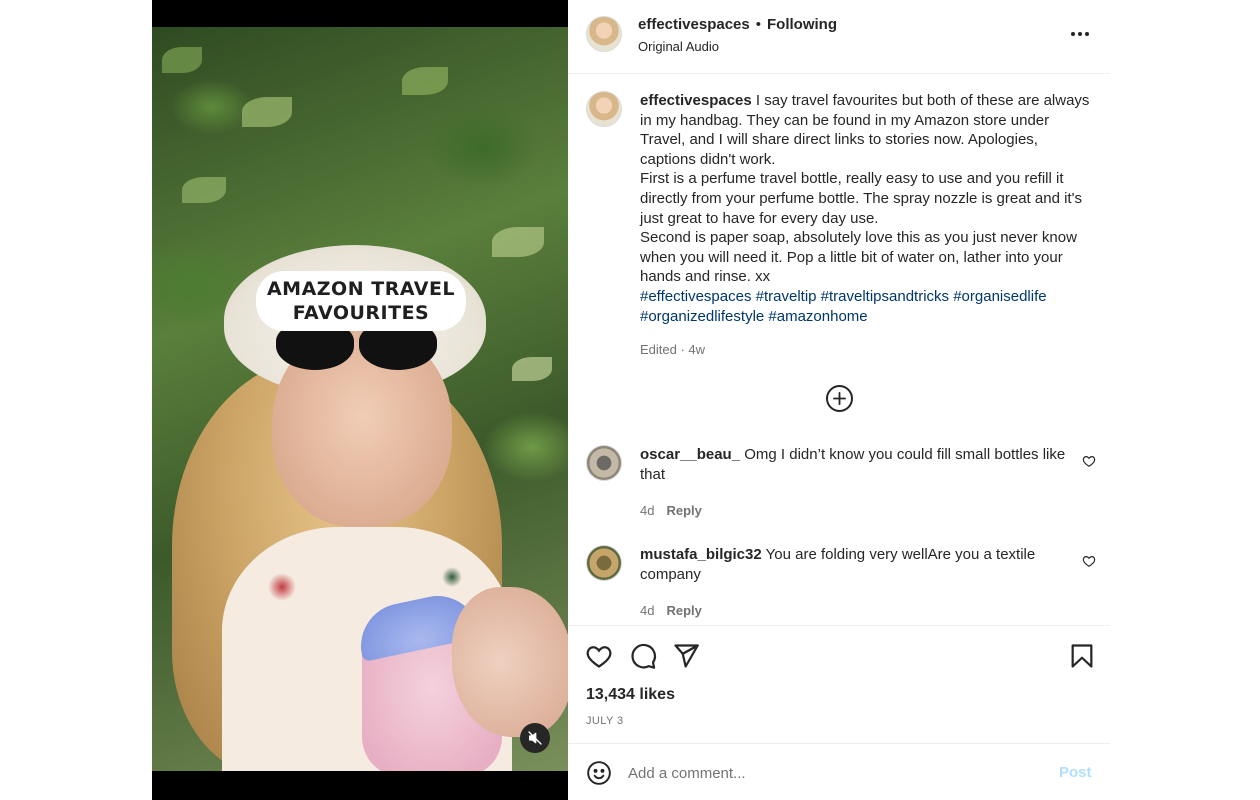  I want to click on following-button: Following, so click(802, 24).